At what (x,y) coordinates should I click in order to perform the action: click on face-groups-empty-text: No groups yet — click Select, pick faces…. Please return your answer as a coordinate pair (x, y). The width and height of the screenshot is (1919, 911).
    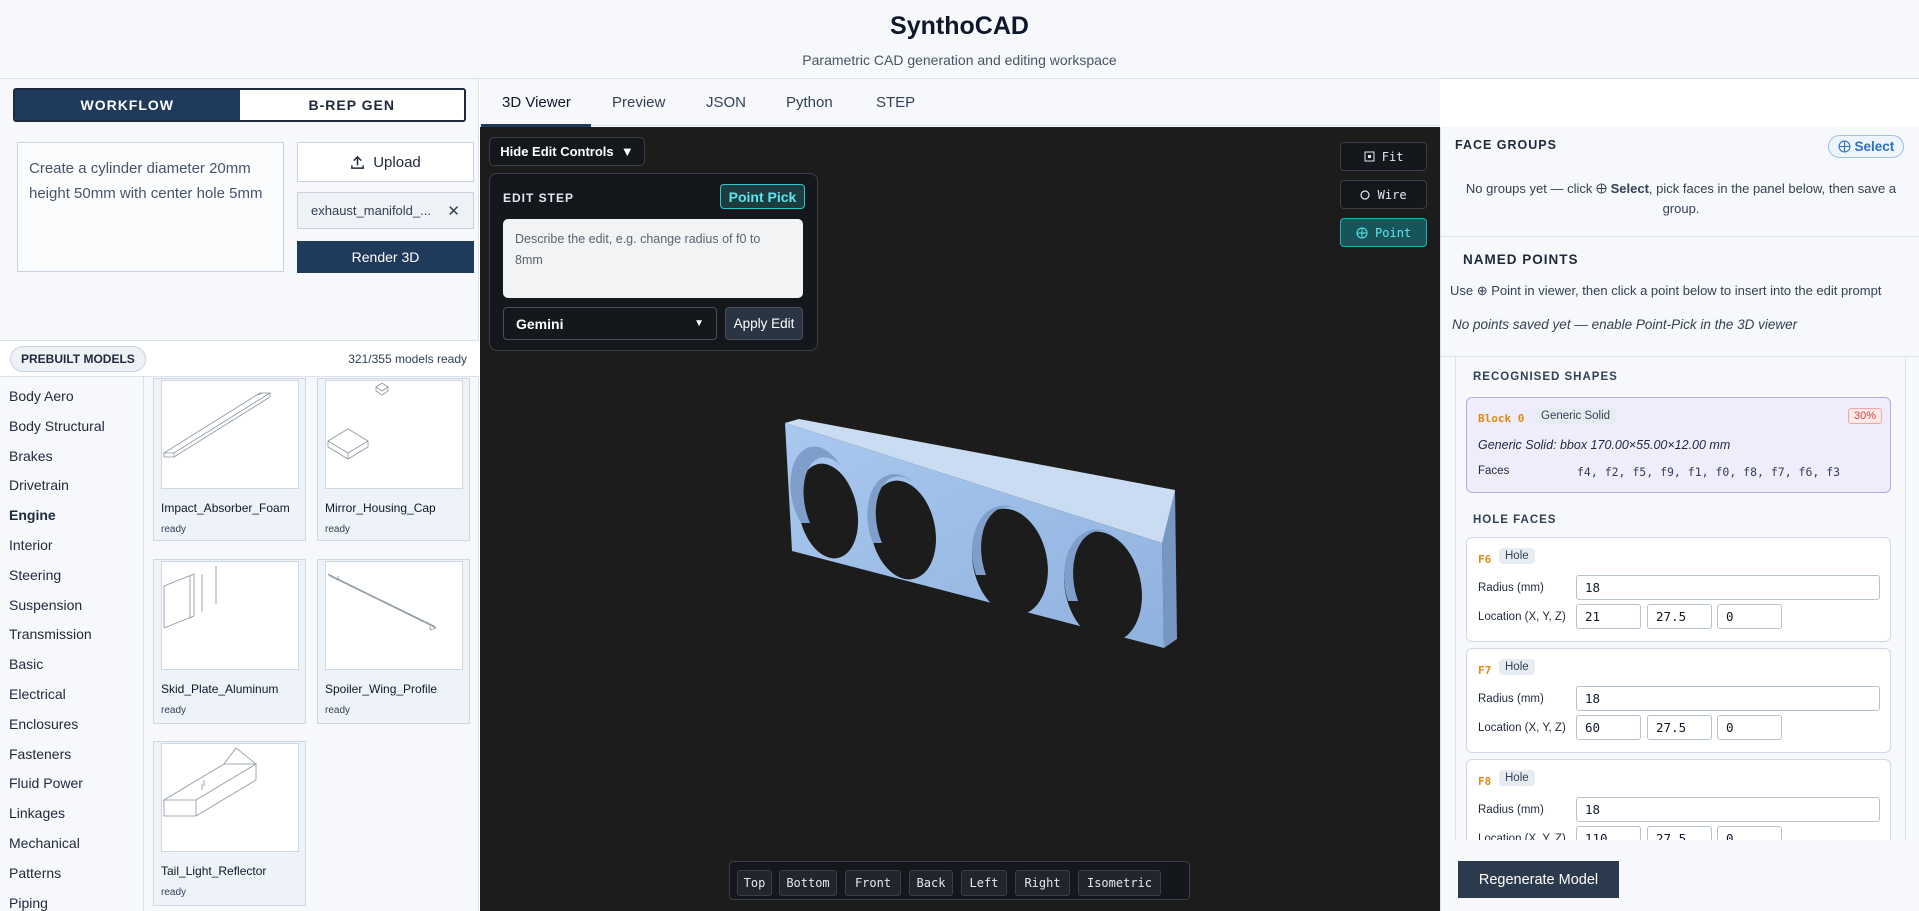
    Looking at the image, I should click on (1681, 199).